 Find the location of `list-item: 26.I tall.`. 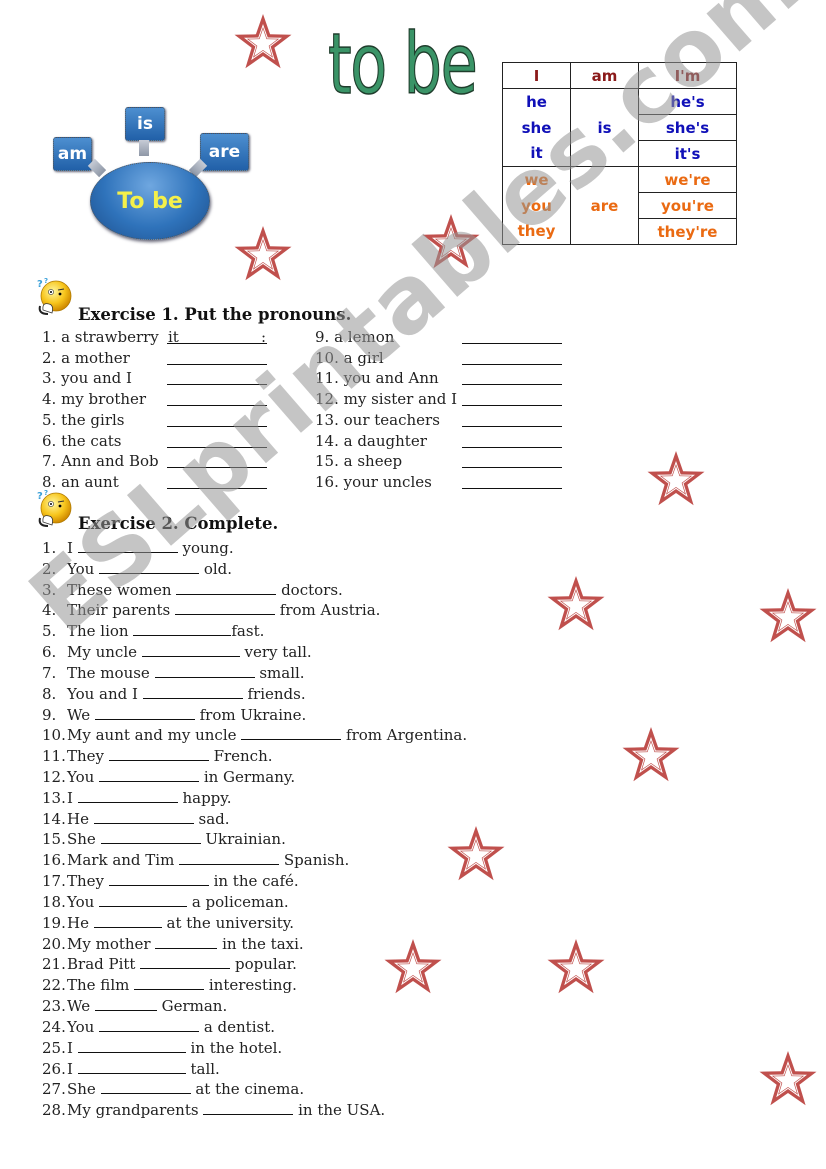

list-item: 26.I tall. is located at coordinates (131, 1068).